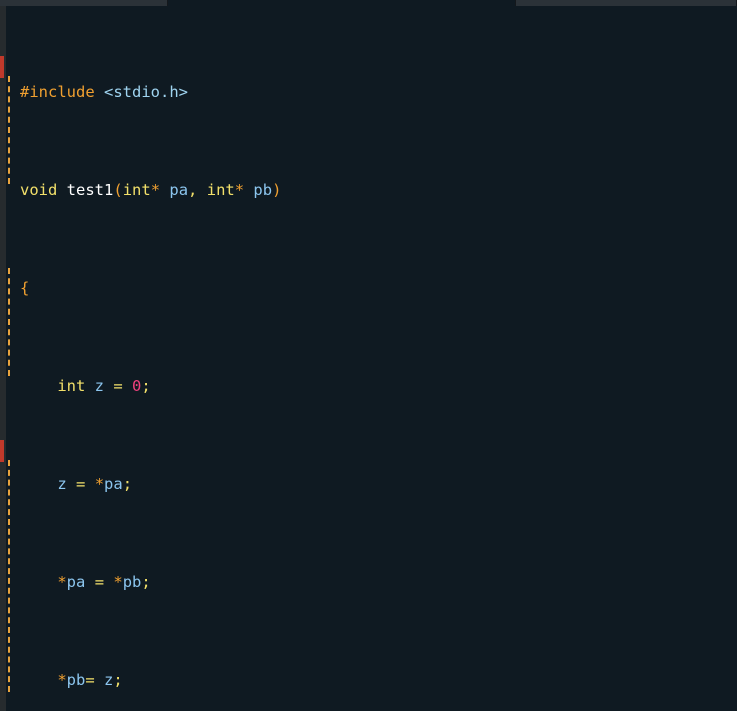 This screenshot has height=711, width=737. I want to click on token-header-name: <stdio.h>, so click(146, 91).